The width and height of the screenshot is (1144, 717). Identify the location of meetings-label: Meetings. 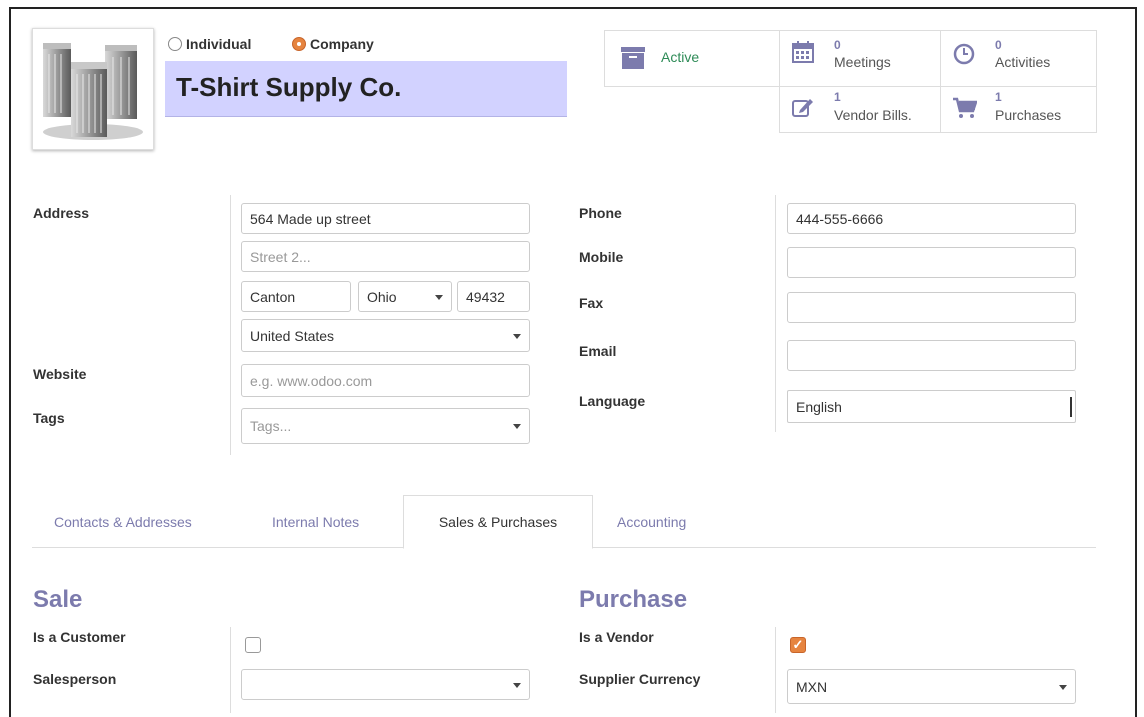
(862, 62).